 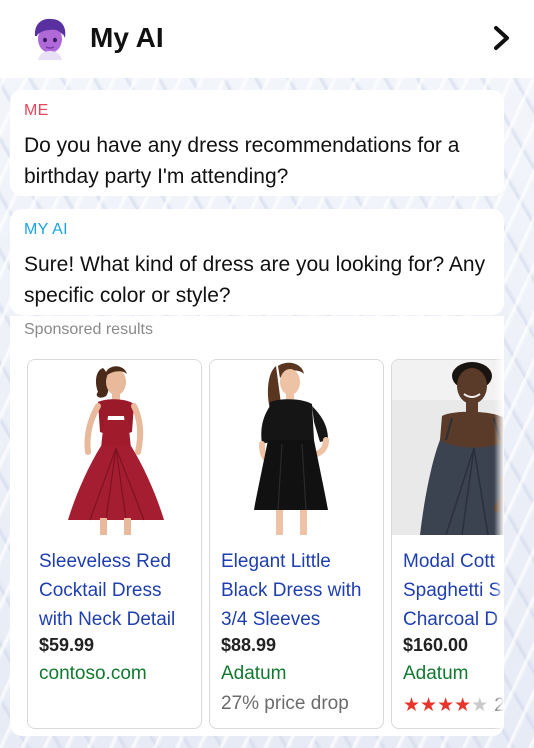 I want to click on price-drop-note: 27% price drop, so click(x=285, y=703).